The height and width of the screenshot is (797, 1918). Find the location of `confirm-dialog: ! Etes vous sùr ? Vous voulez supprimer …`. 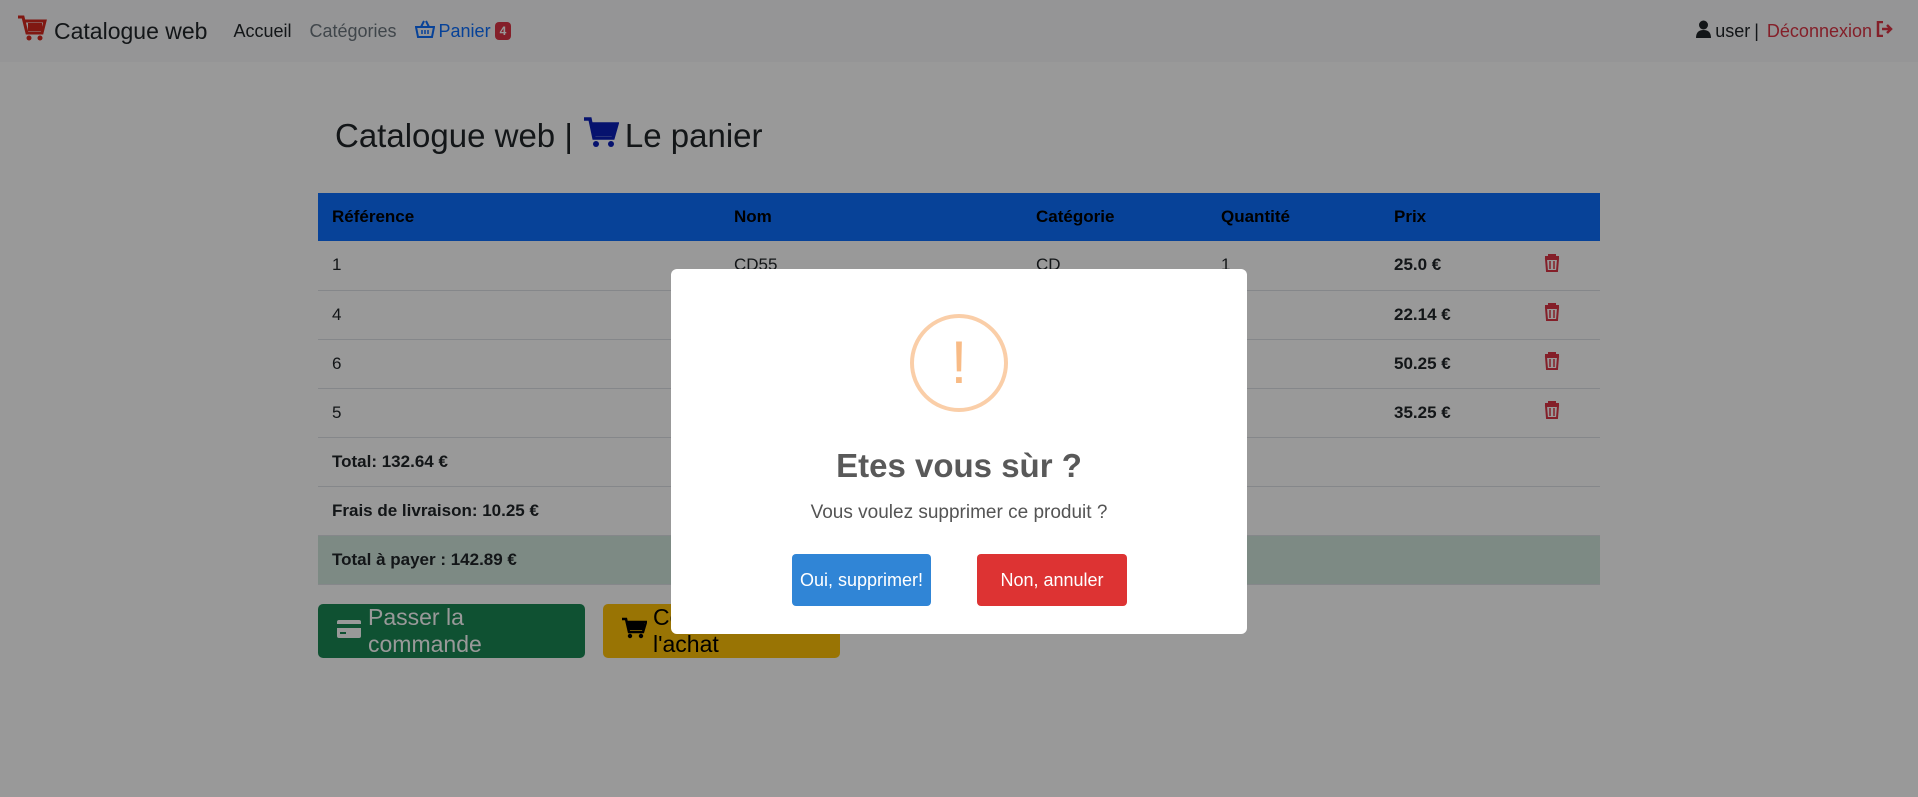

confirm-dialog: ! Etes vous sùr ? Vous voulez supprimer … is located at coordinates (959, 451).